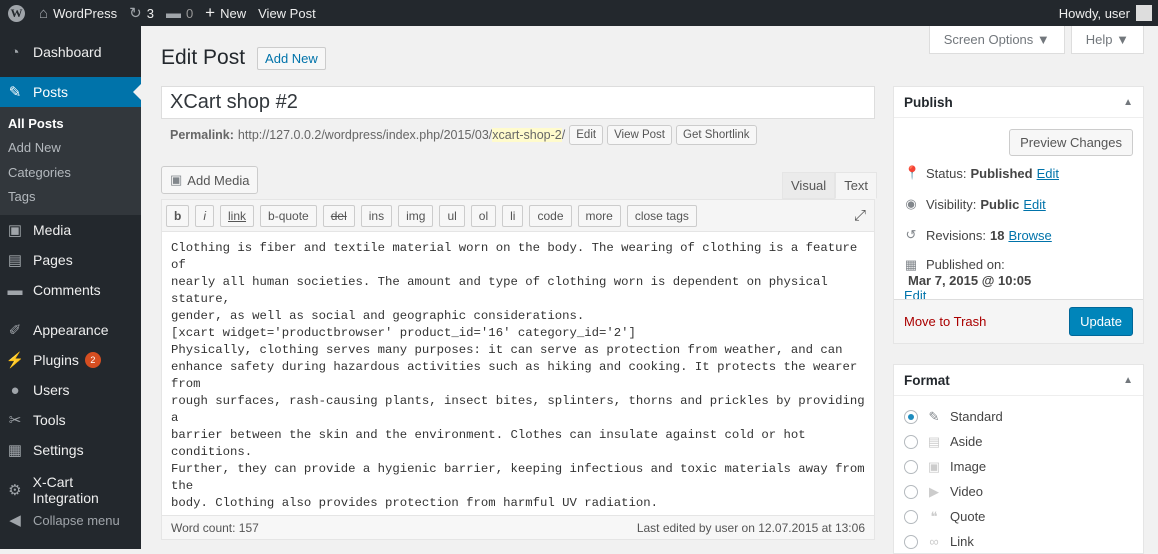 The height and width of the screenshot is (554, 1158). I want to click on radio-standard, so click(911, 416).